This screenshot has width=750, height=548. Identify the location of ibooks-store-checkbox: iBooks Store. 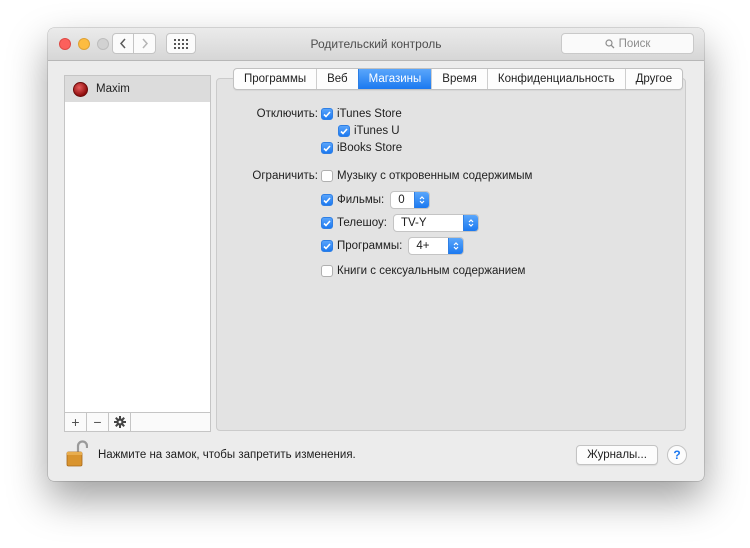
(361, 148).